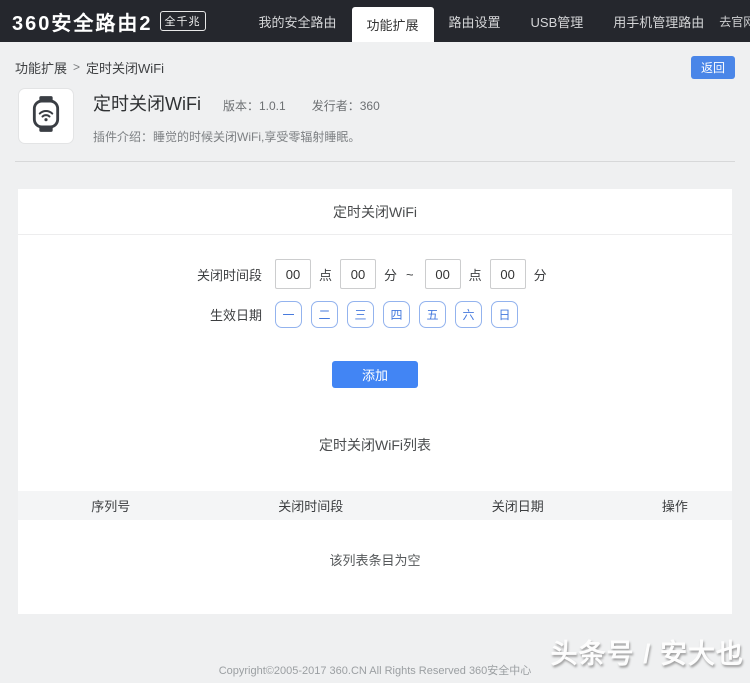 The image size is (750, 683). What do you see at coordinates (375, 212) in the screenshot?
I see `panel-title: 定时关闭WiFi` at bounding box center [375, 212].